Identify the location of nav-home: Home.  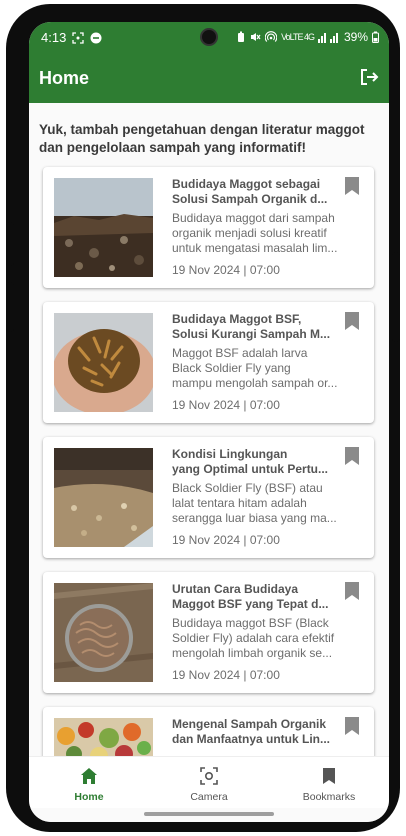
(89, 783).